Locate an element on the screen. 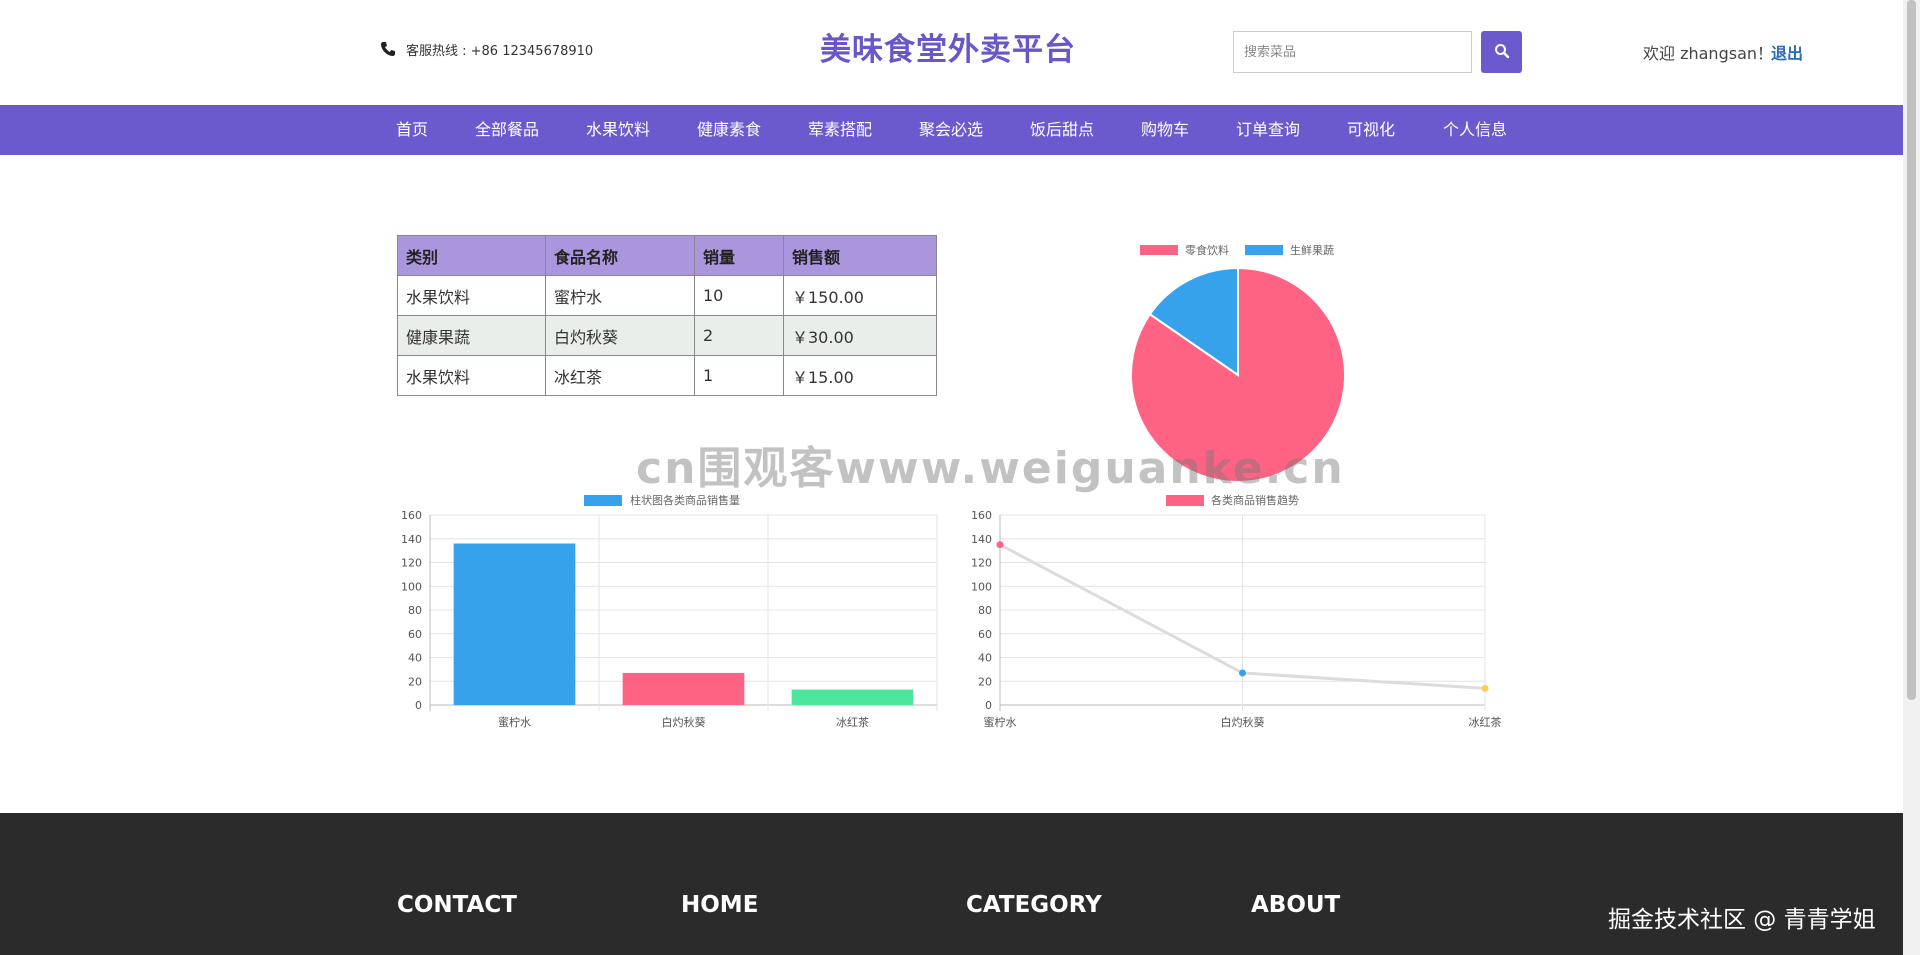 This screenshot has height=955, width=1920. scrollbar-thumb is located at coordinates (1911, 350).